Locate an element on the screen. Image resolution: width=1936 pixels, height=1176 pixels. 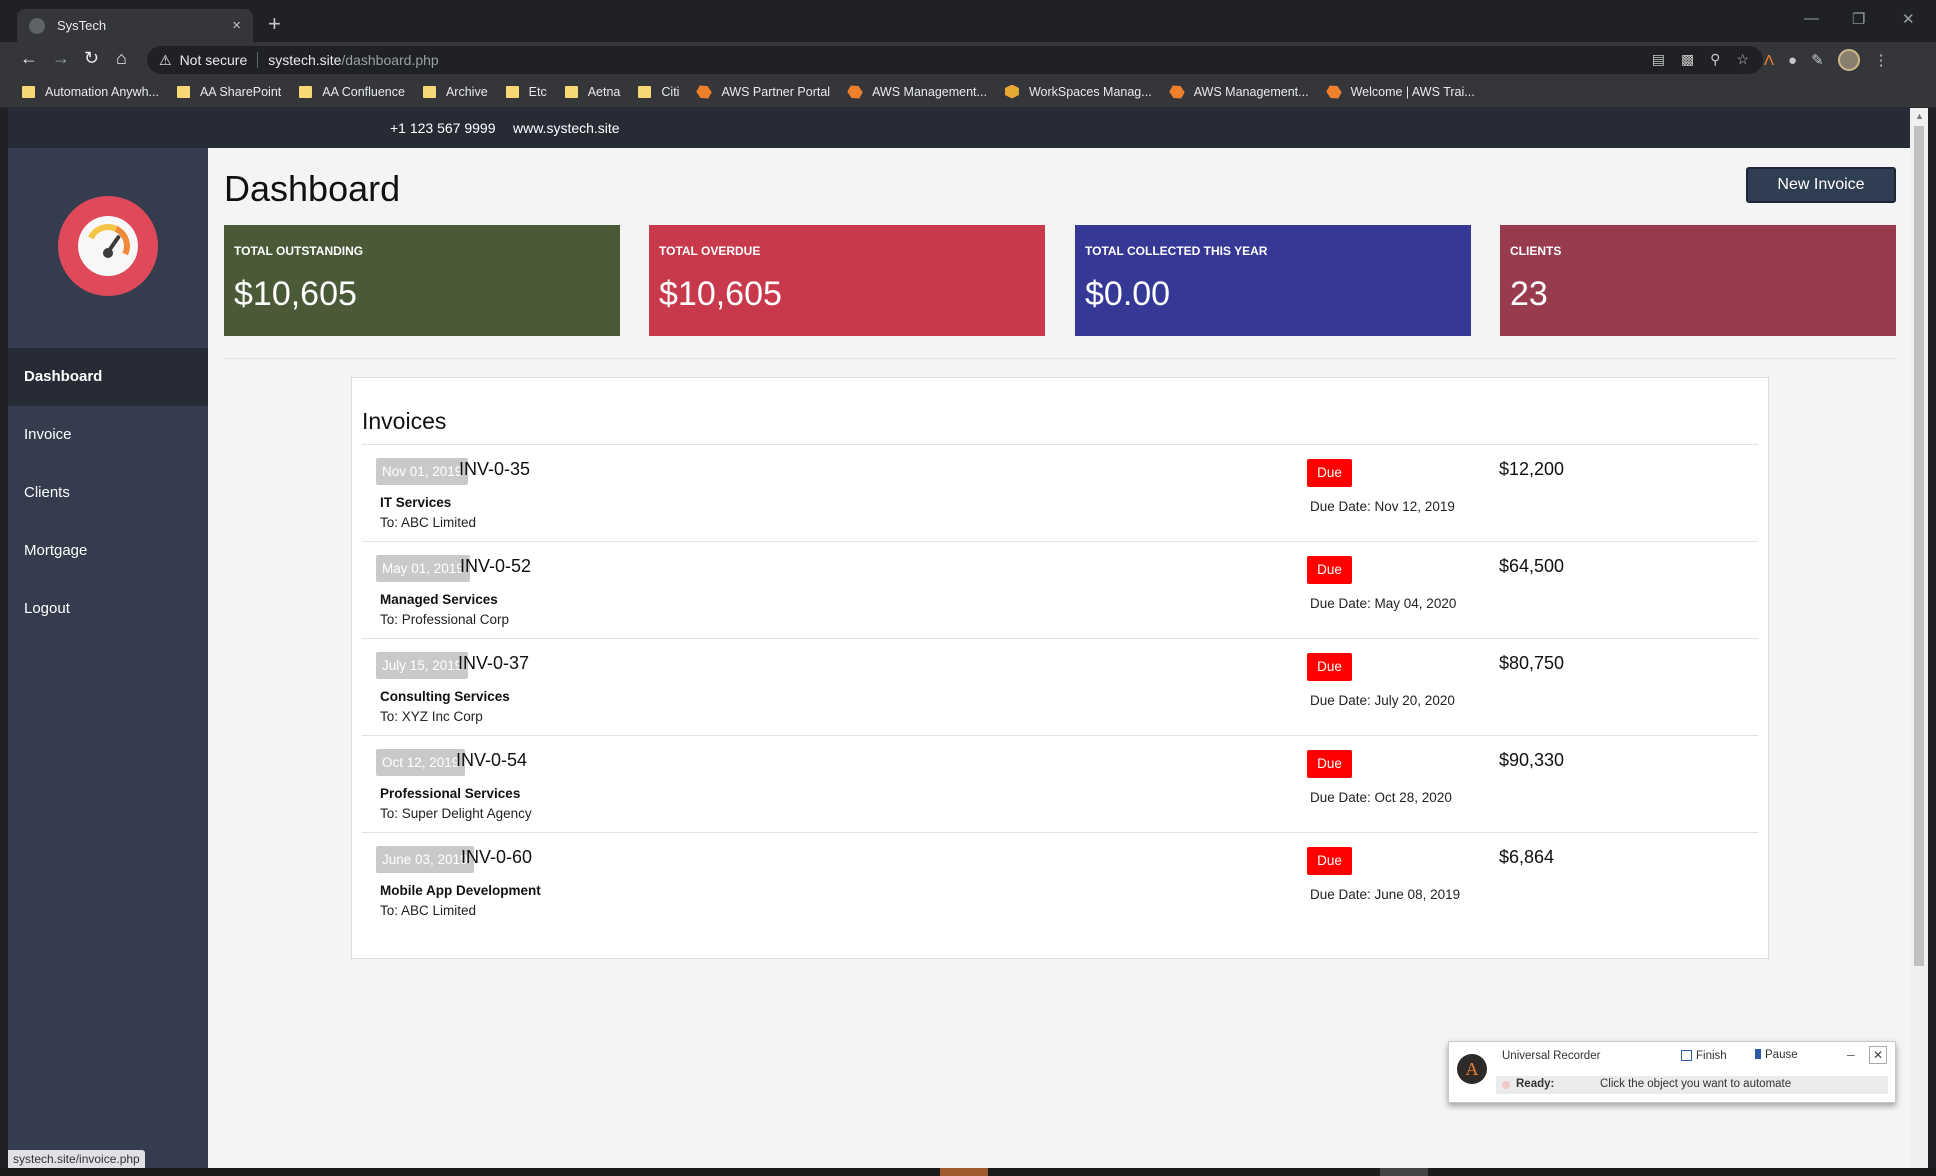
recorder-status-message: Click the object you want to automate is located at coordinates (1696, 1084).